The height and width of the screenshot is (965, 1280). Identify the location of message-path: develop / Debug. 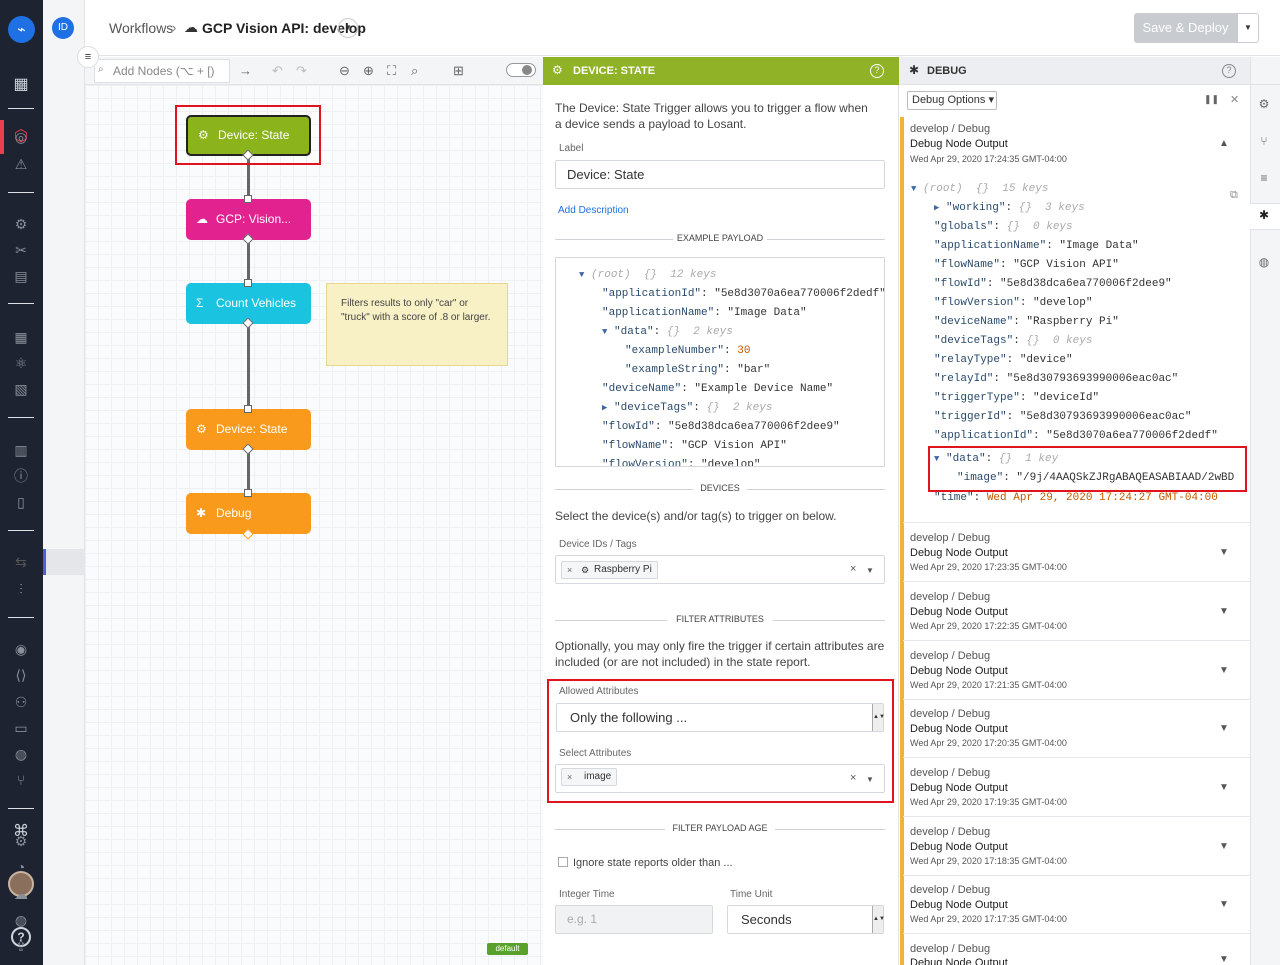
(950, 597).